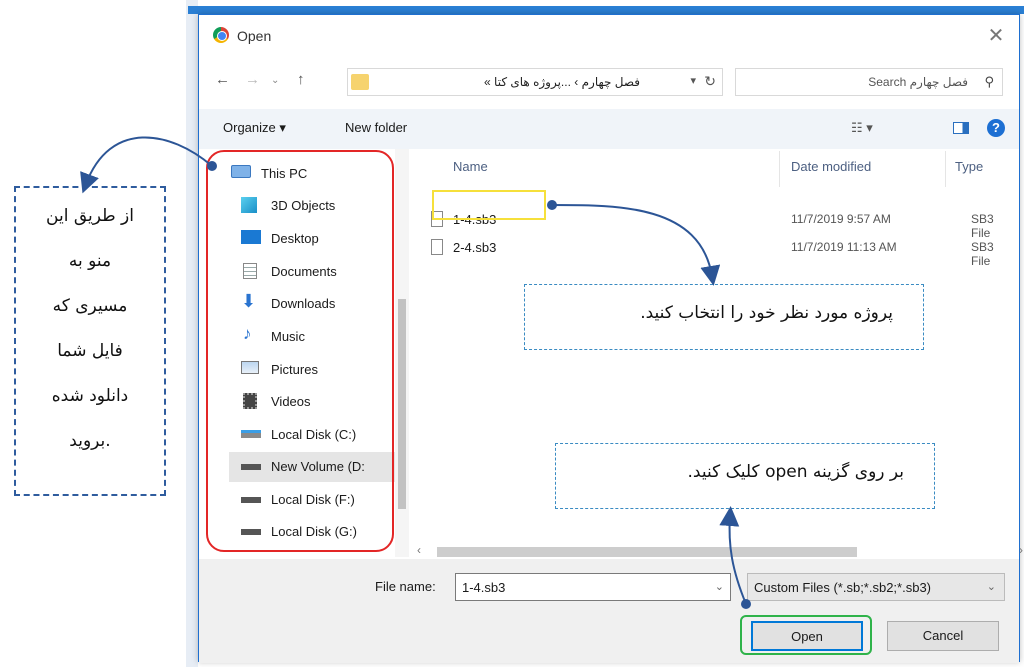  What do you see at coordinates (918, 82) in the screenshot?
I see `search-placeholder: Search فصل چهارم` at bounding box center [918, 82].